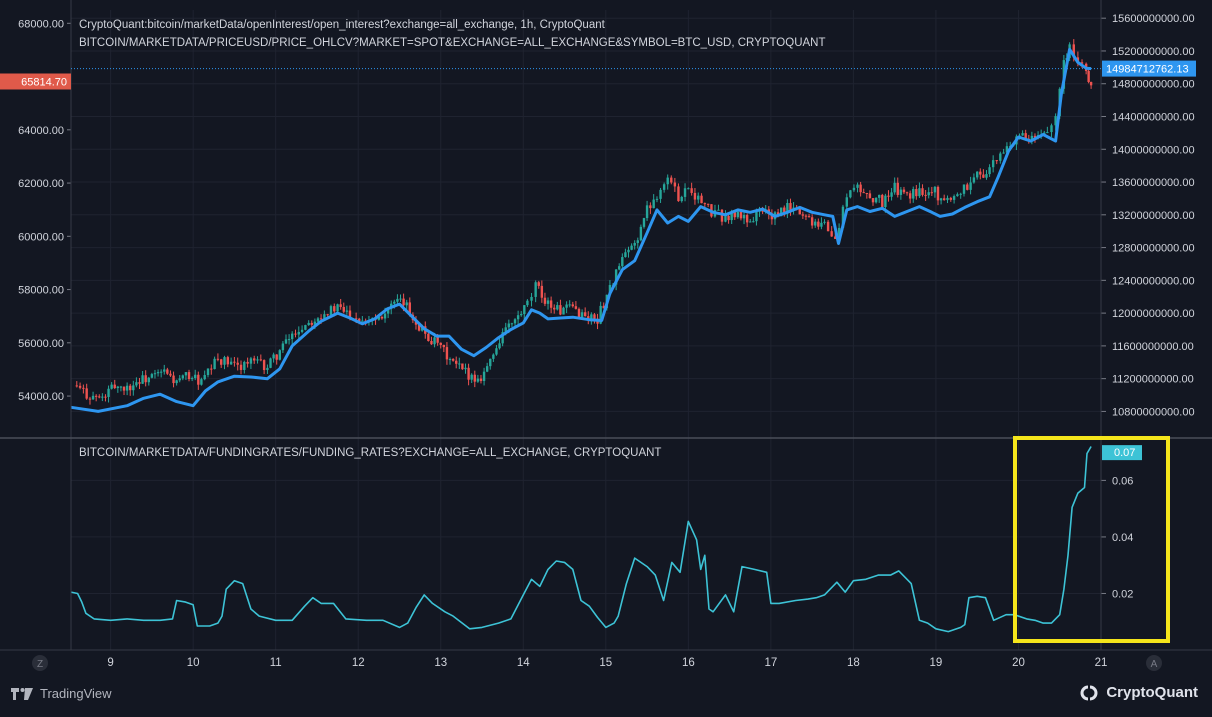 The height and width of the screenshot is (717, 1212). I want to click on auto-scale-right-button: A, so click(1154, 663).